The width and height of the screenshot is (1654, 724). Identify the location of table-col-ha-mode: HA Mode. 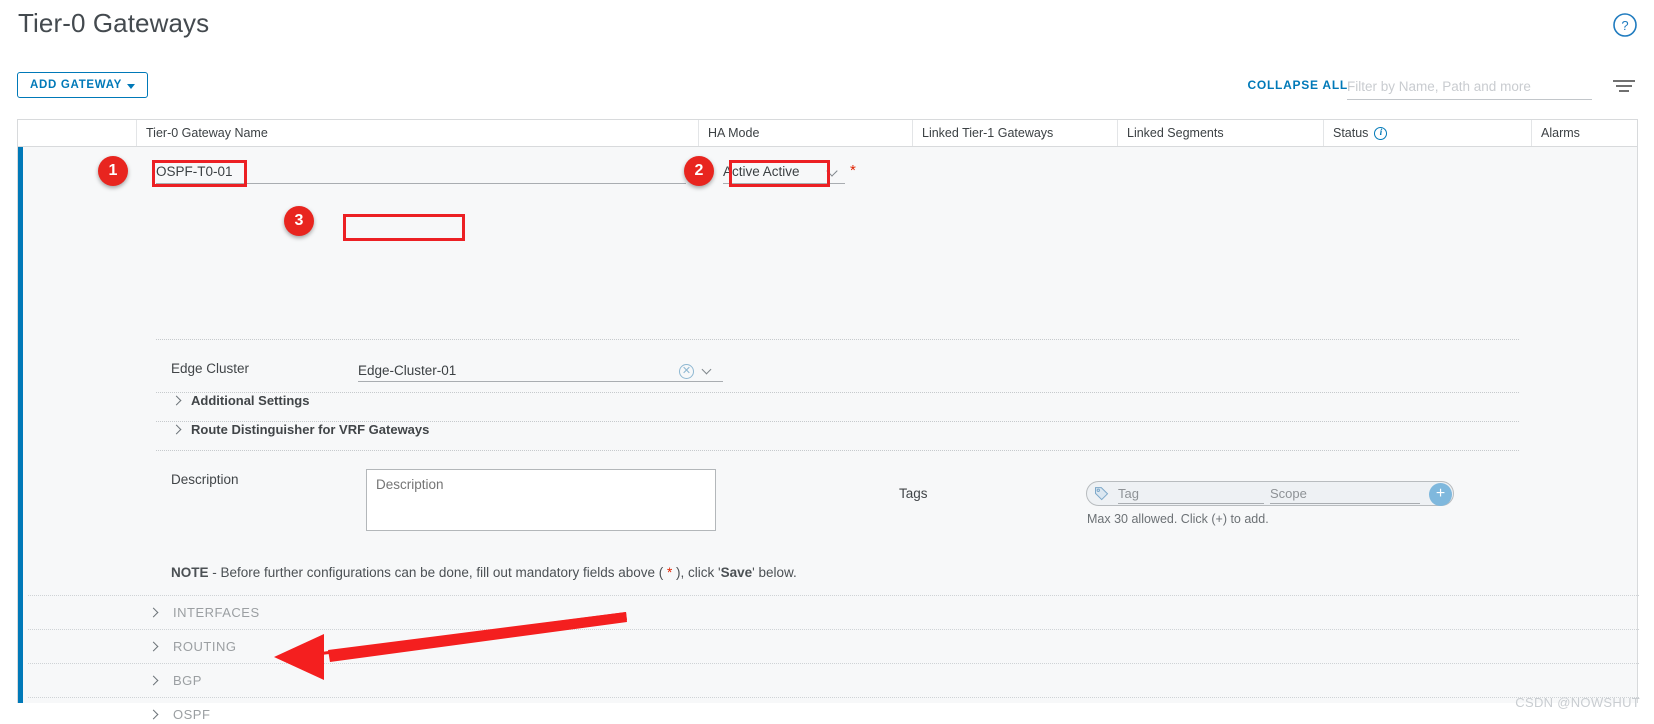
(805, 133).